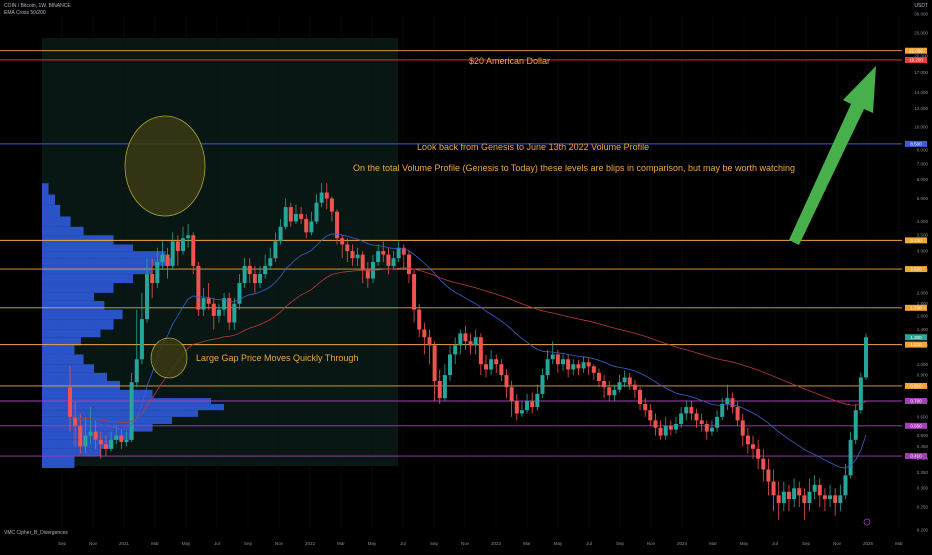 This screenshot has width=932, height=555. Describe the element at coordinates (916, 240) in the screenshot. I see `price-tag-label: 3.330` at that location.